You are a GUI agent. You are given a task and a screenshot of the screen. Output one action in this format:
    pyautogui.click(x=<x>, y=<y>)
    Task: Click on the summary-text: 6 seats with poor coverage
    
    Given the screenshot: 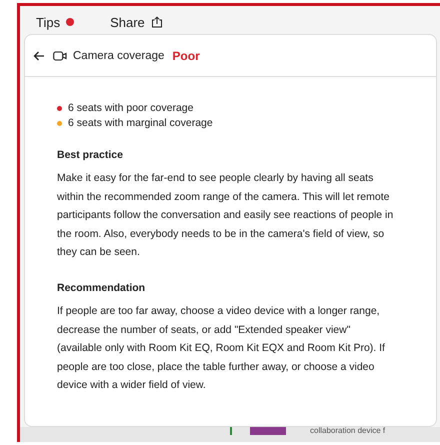 What is the action you would take?
    pyautogui.click(x=131, y=108)
    